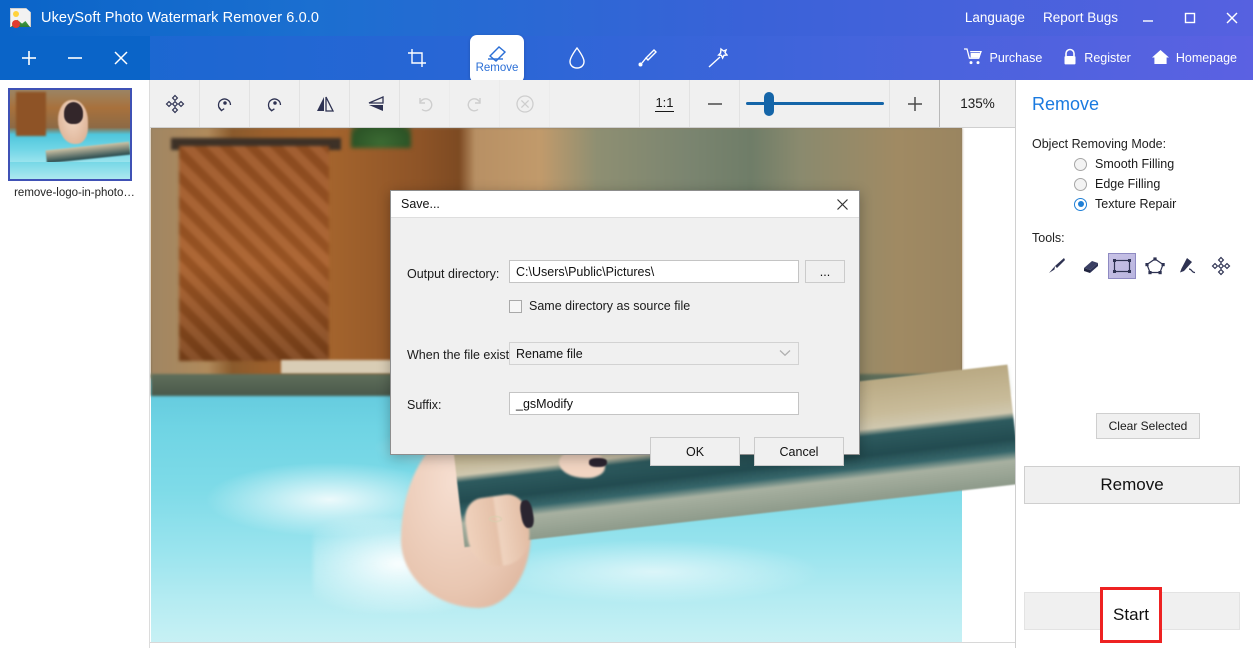 This screenshot has width=1253, height=648. Describe the element at coordinates (610, 306) in the screenshot. I see `same-directory-label: Same directory as source file` at that location.